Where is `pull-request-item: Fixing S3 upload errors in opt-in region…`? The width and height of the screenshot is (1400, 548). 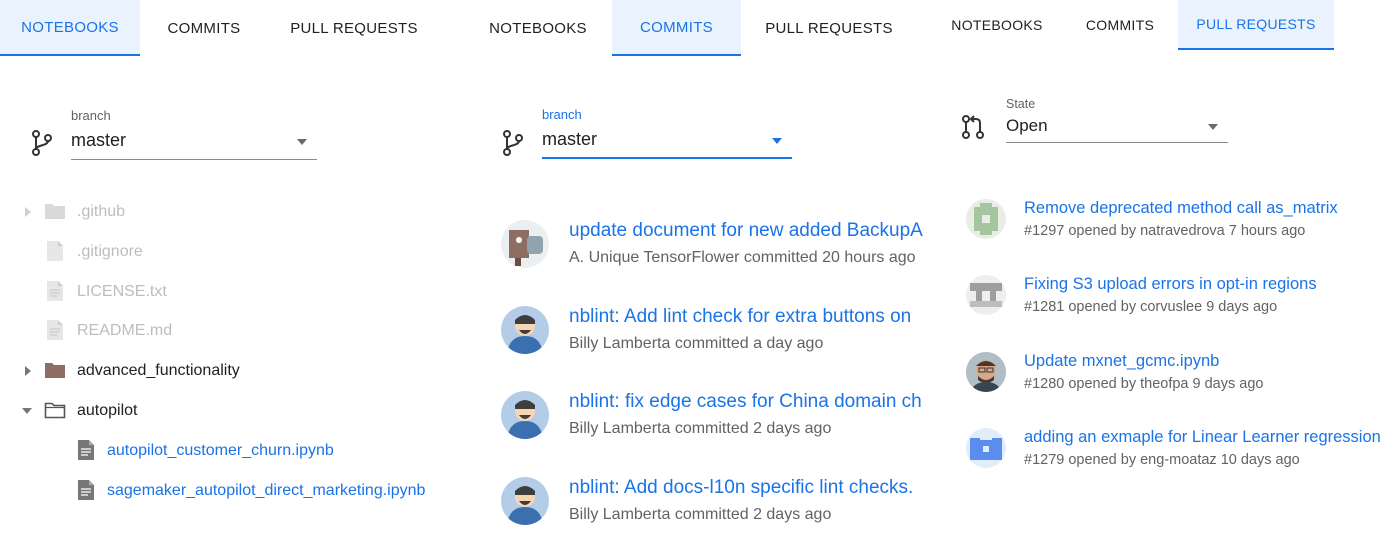 pull-request-item: Fixing S3 upload errors in opt-in region… is located at coordinates (1165, 305).